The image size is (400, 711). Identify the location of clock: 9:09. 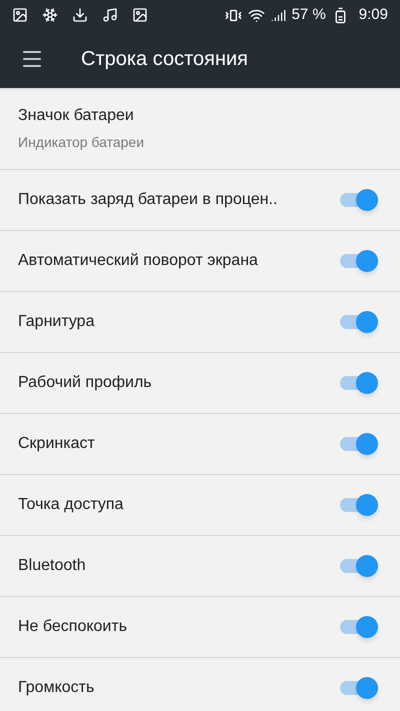
(373, 14).